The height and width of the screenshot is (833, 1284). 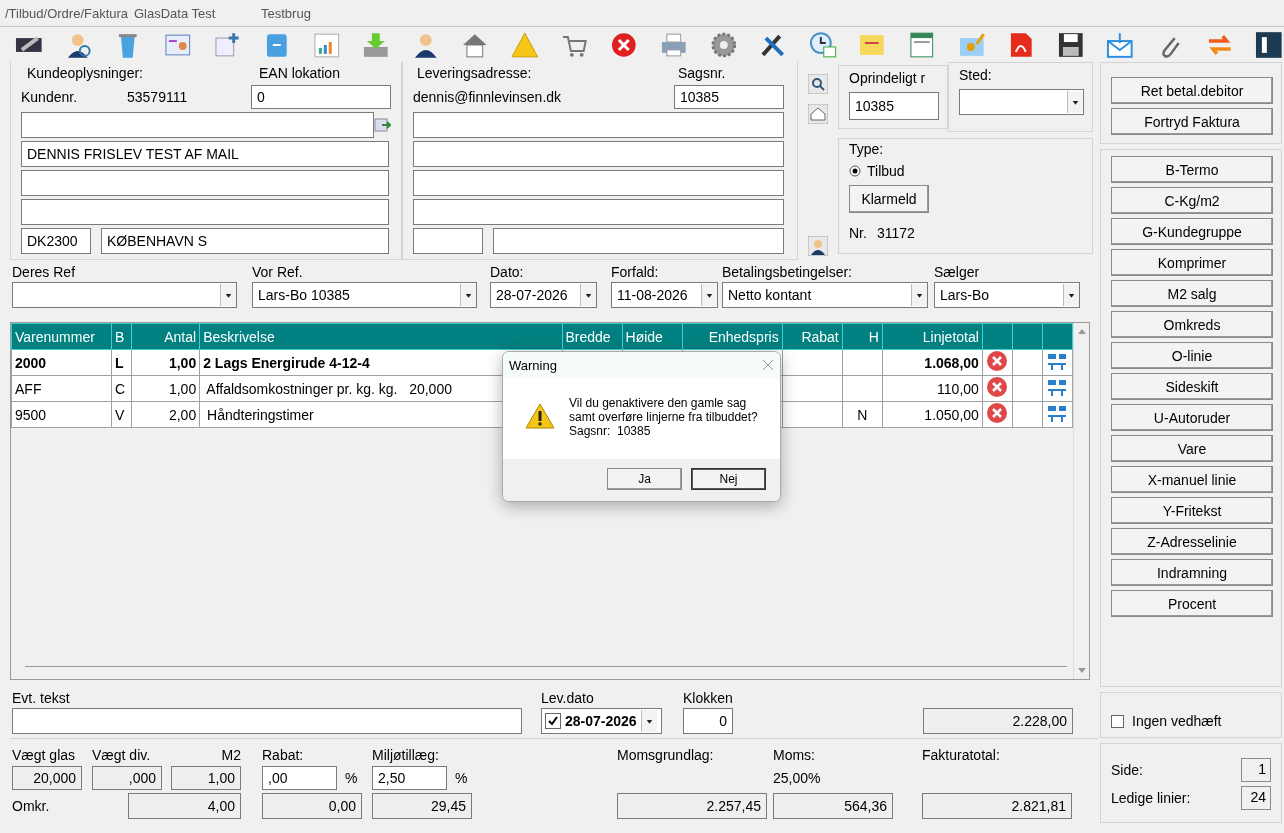 What do you see at coordinates (812, 336) in the screenshot?
I see `column-header: Rabat` at bounding box center [812, 336].